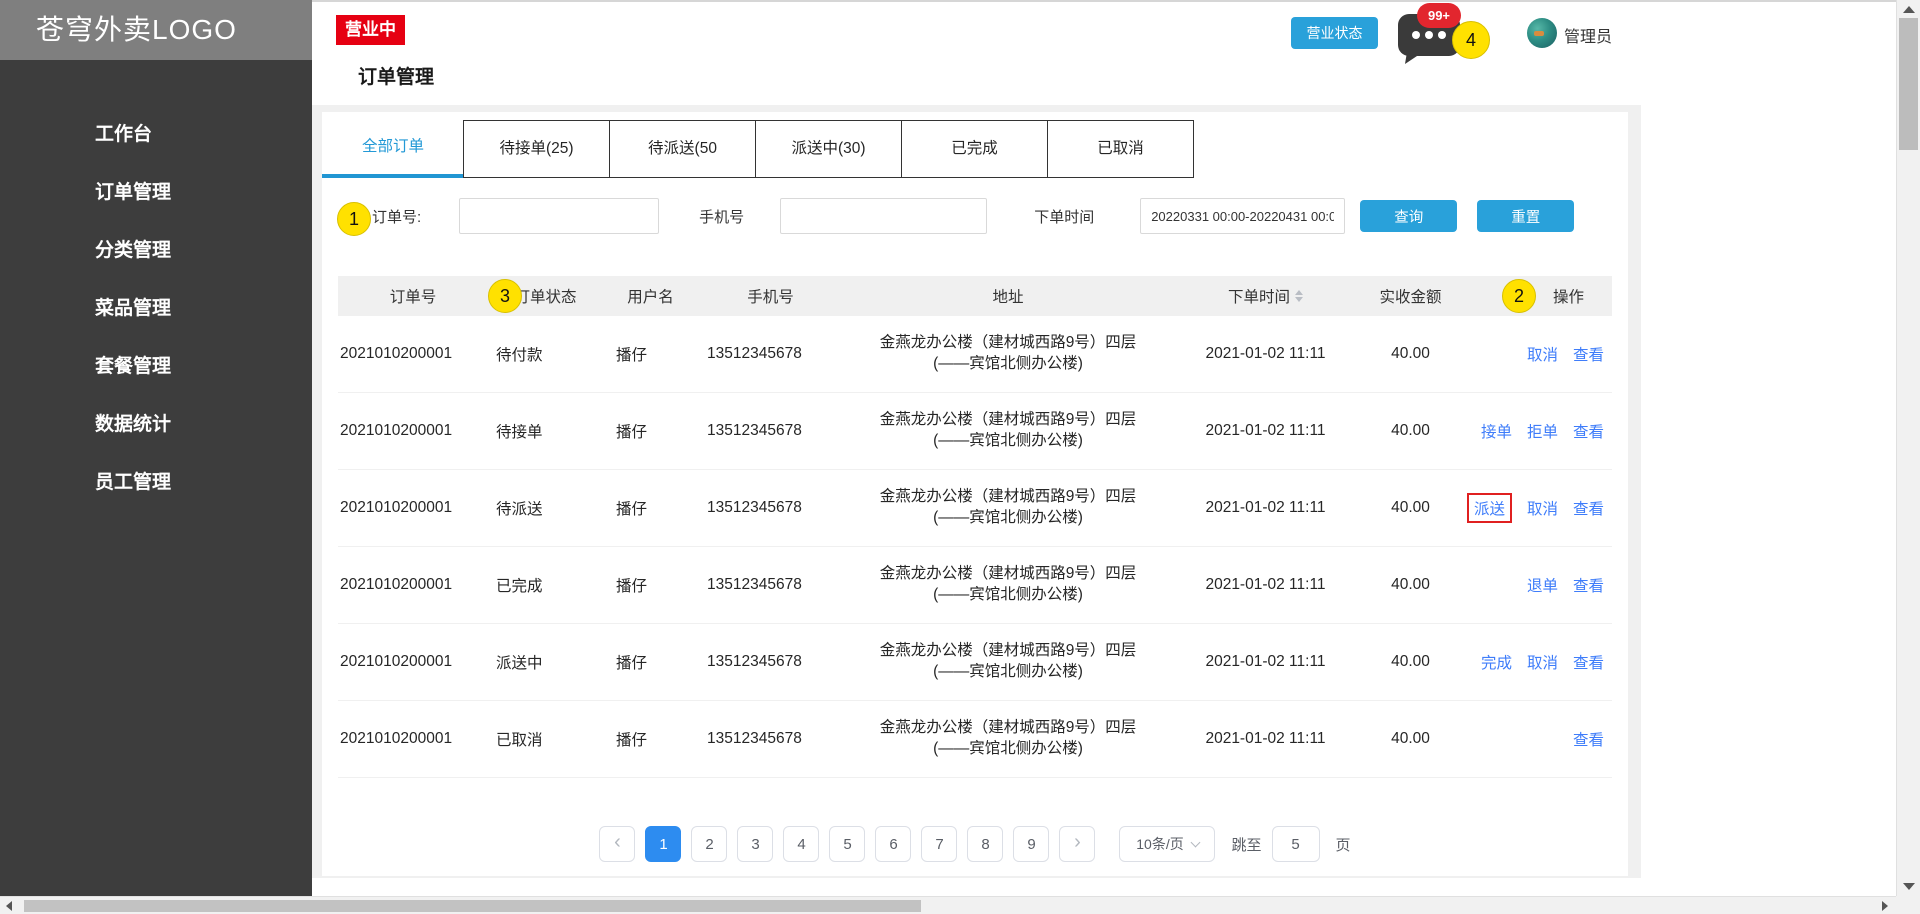 The height and width of the screenshot is (914, 1920). What do you see at coordinates (801, 844) in the screenshot?
I see `page-button-4: 4` at bounding box center [801, 844].